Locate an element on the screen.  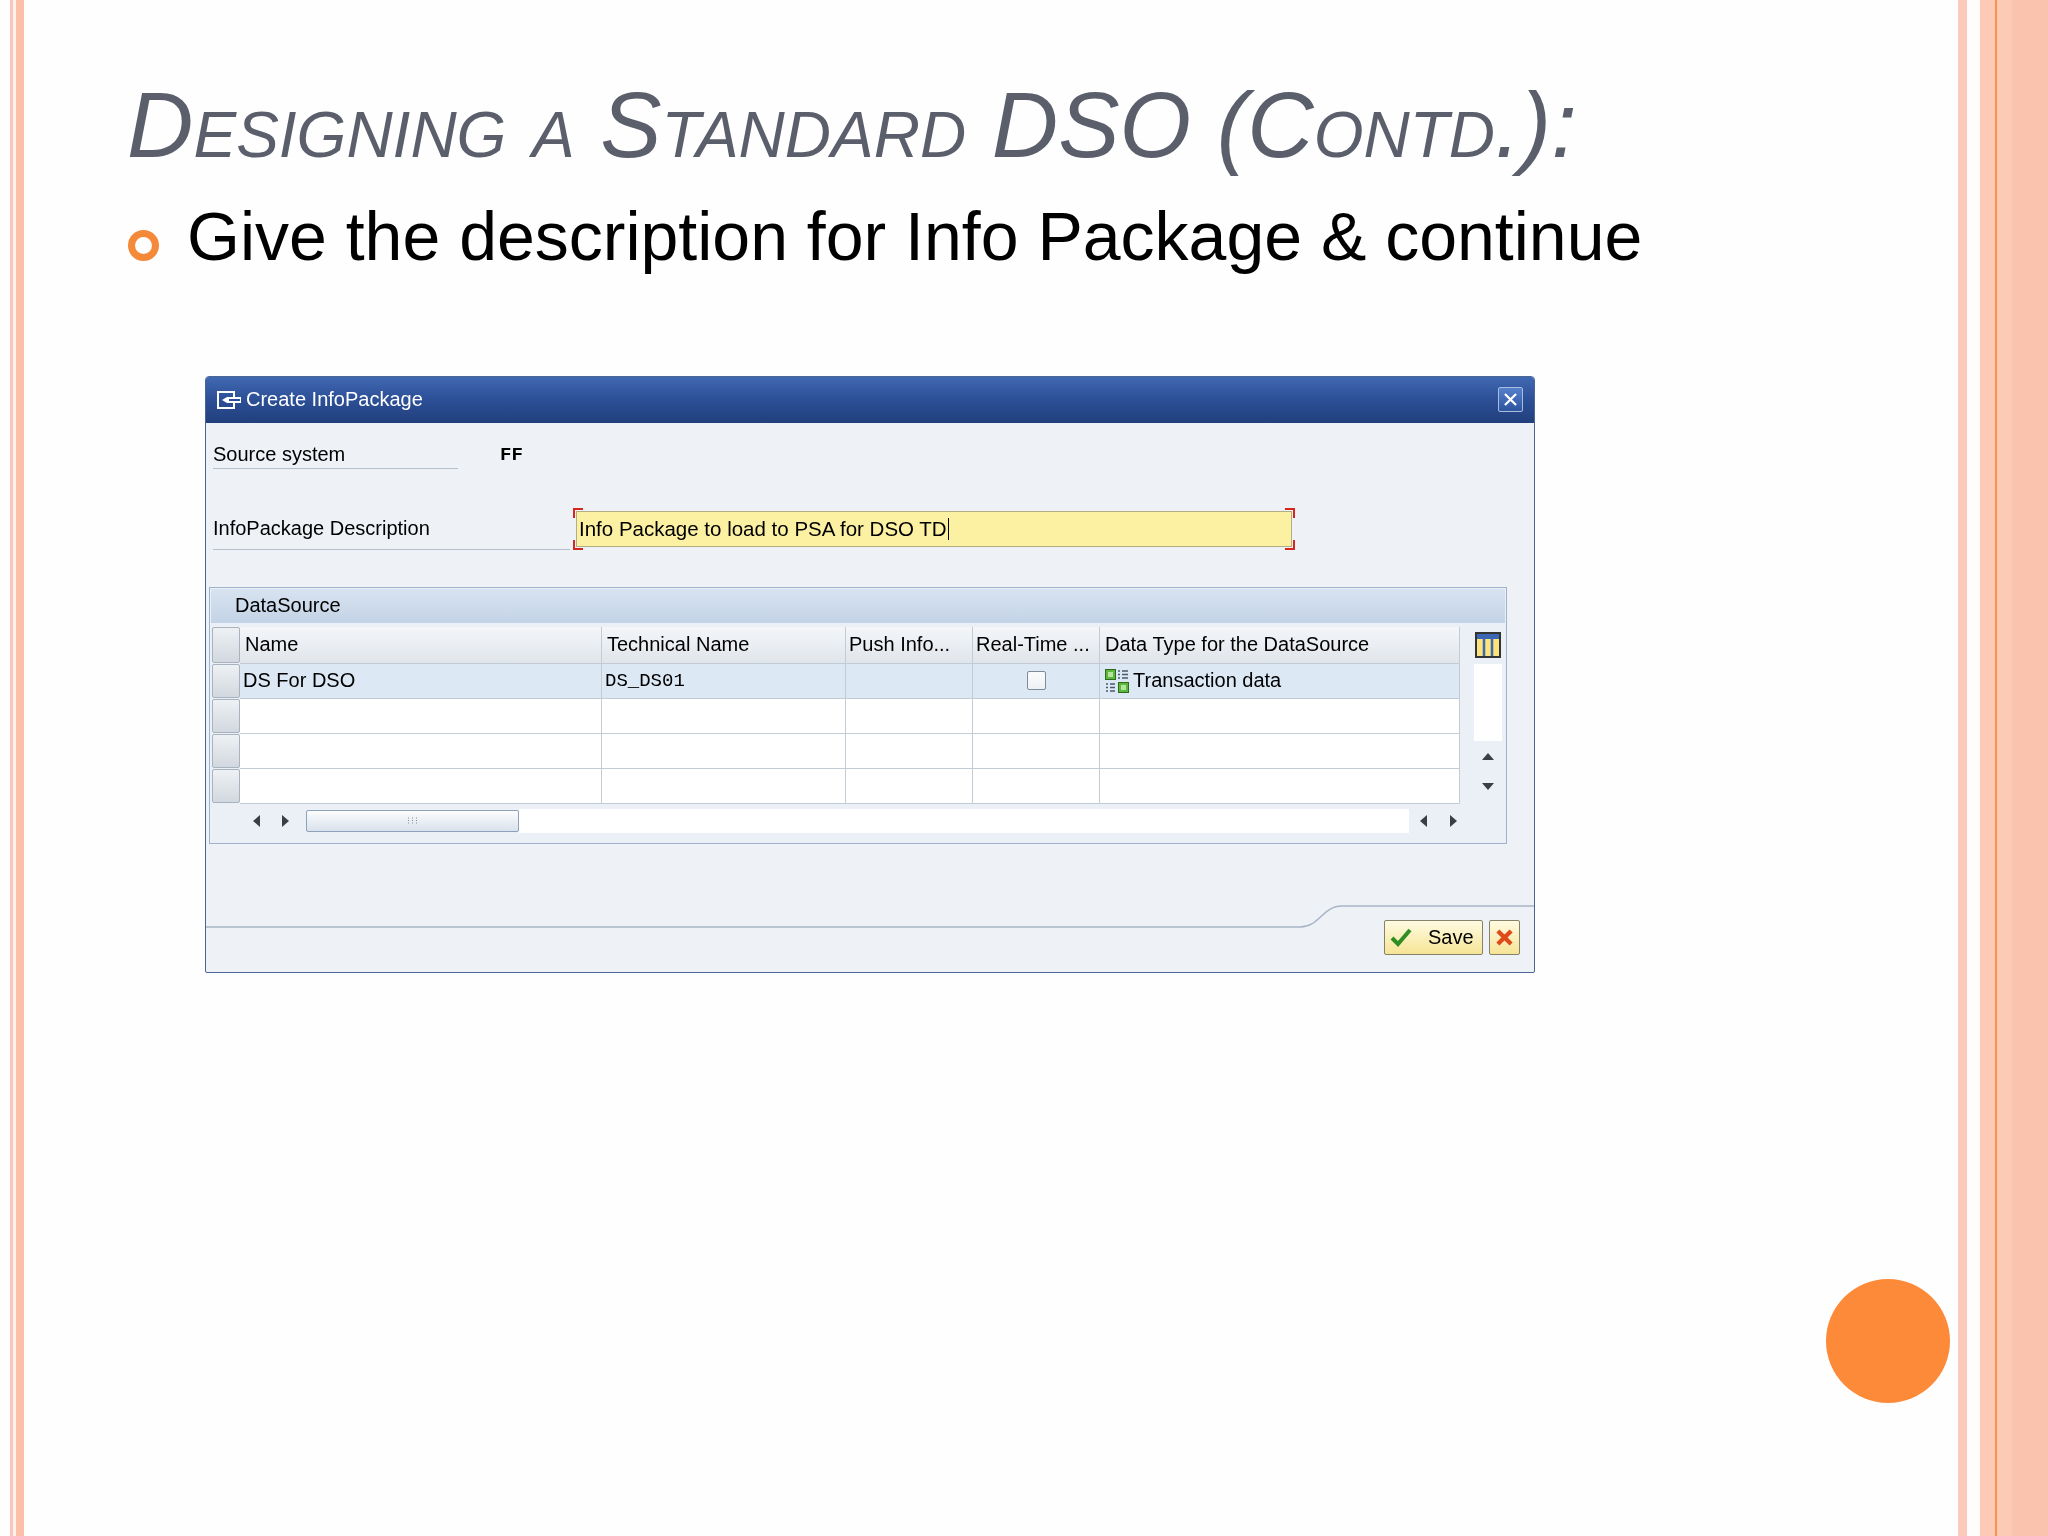
arrow-down-icon is located at coordinates (1487, 786).